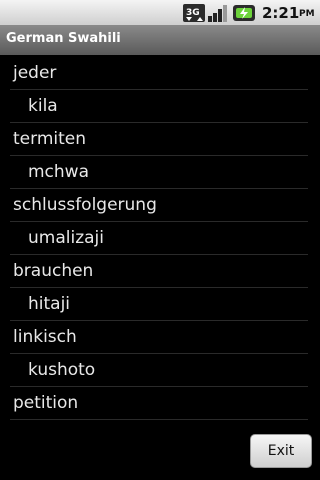 The image size is (320, 480). I want to click on app-title-bar: German Swahili, so click(160, 40).